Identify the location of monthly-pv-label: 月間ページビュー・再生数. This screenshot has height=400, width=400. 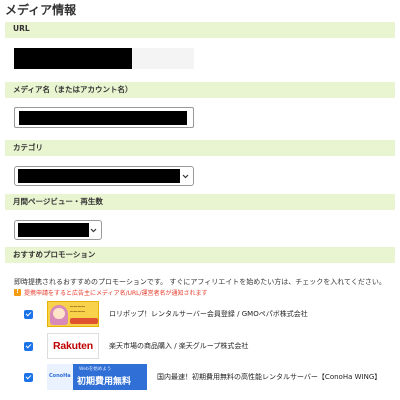
(58, 201).